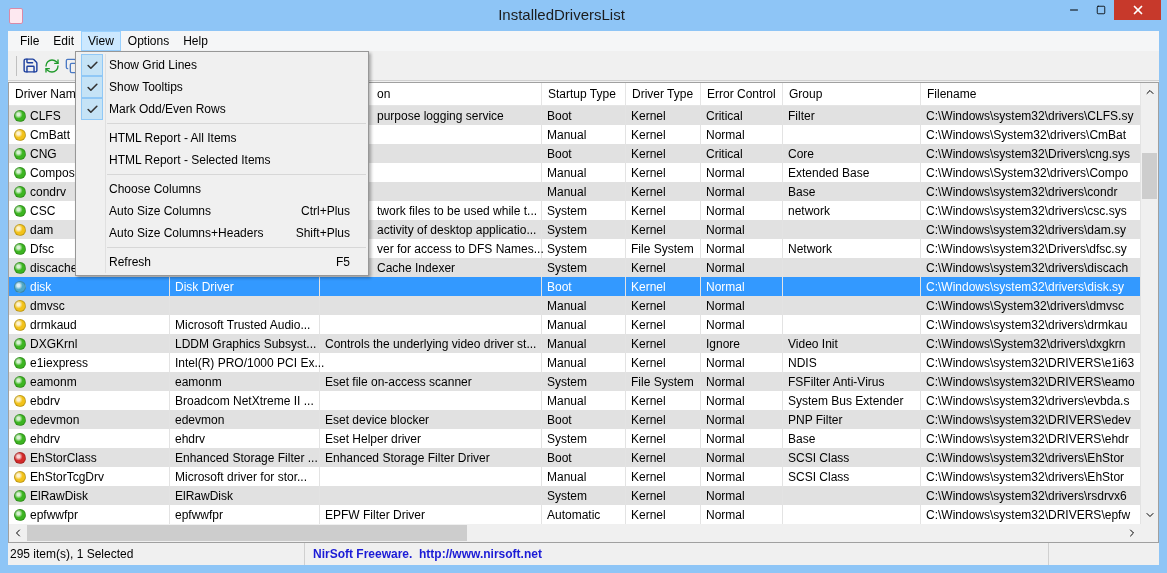  I want to click on table-row: edevmon edevmon Eset device blocker Boot Kernel Normal PNP Filter C:\Windows\system32\DRIVERS\edev, so click(575, 419).